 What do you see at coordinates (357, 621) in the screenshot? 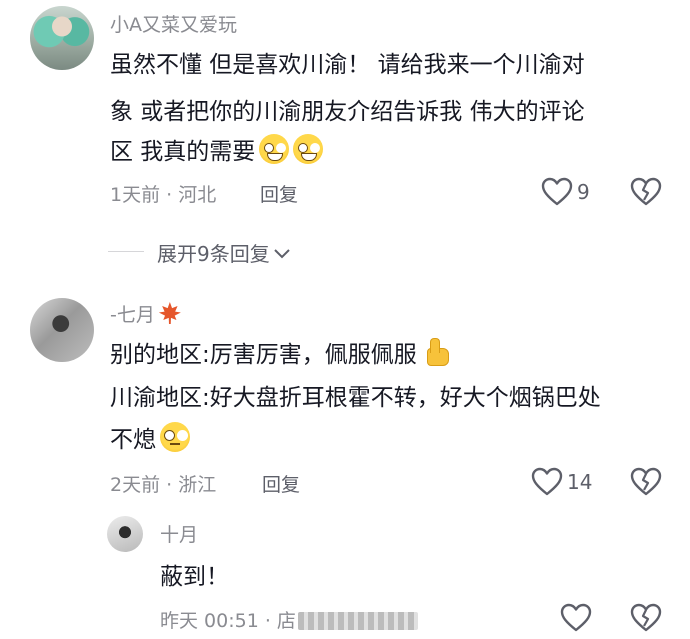
I see `blurred-overlay` at bounding box center [357, 621].